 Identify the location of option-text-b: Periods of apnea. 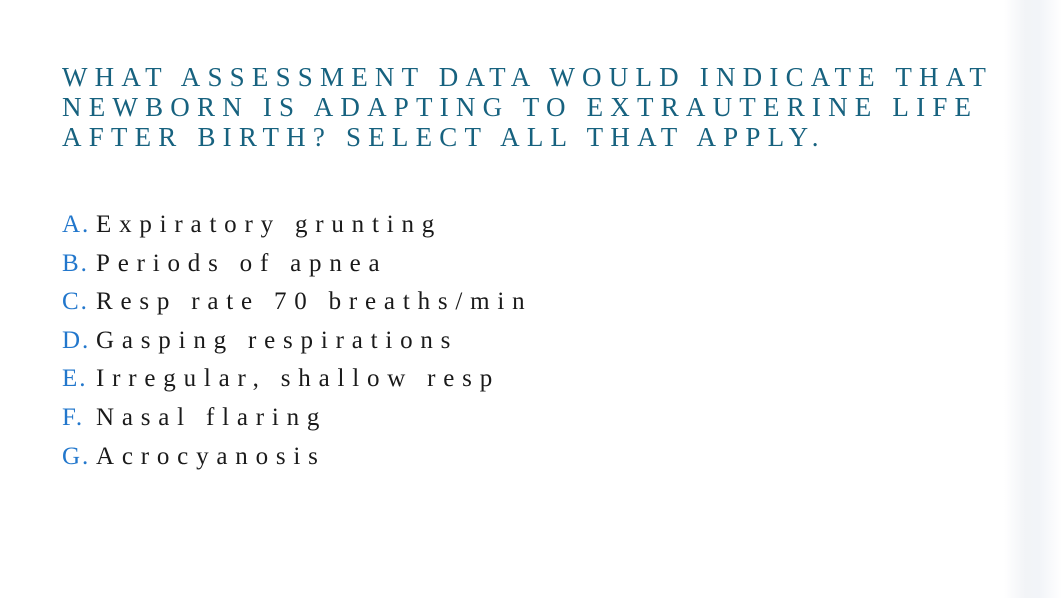
(242, 263).